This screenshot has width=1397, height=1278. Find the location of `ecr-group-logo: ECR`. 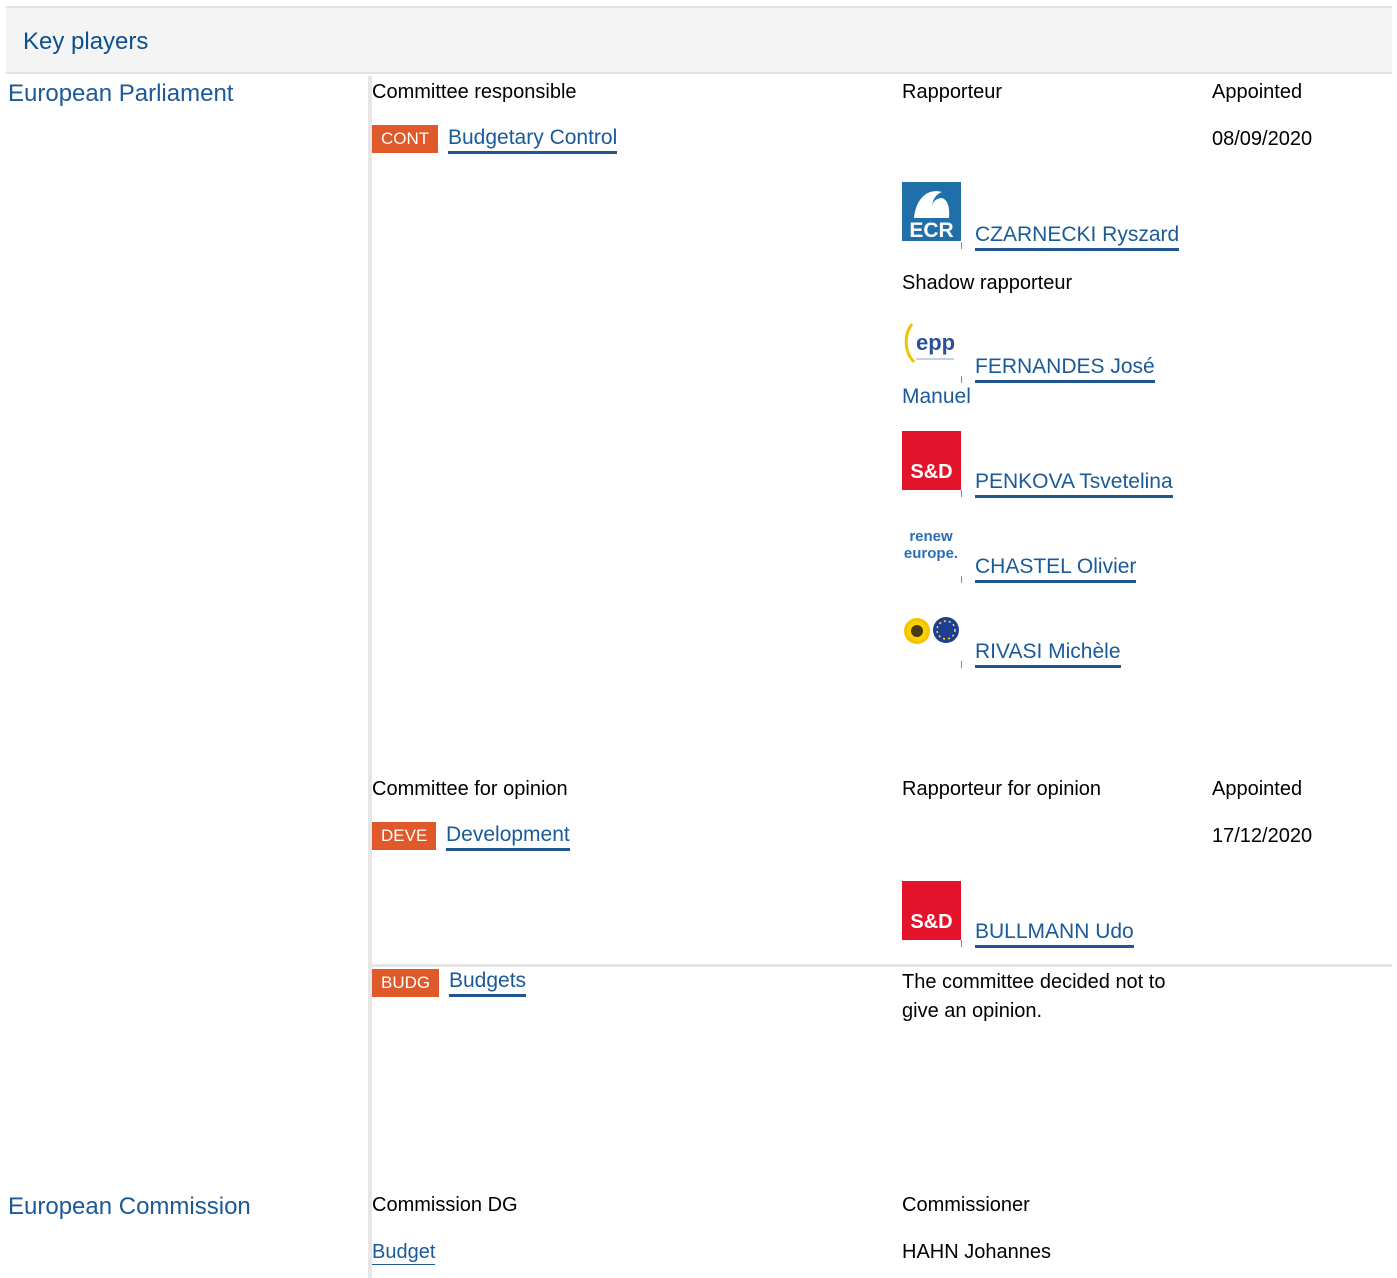

ecr-group-logo: ECR is located at coordinates (931, 211).